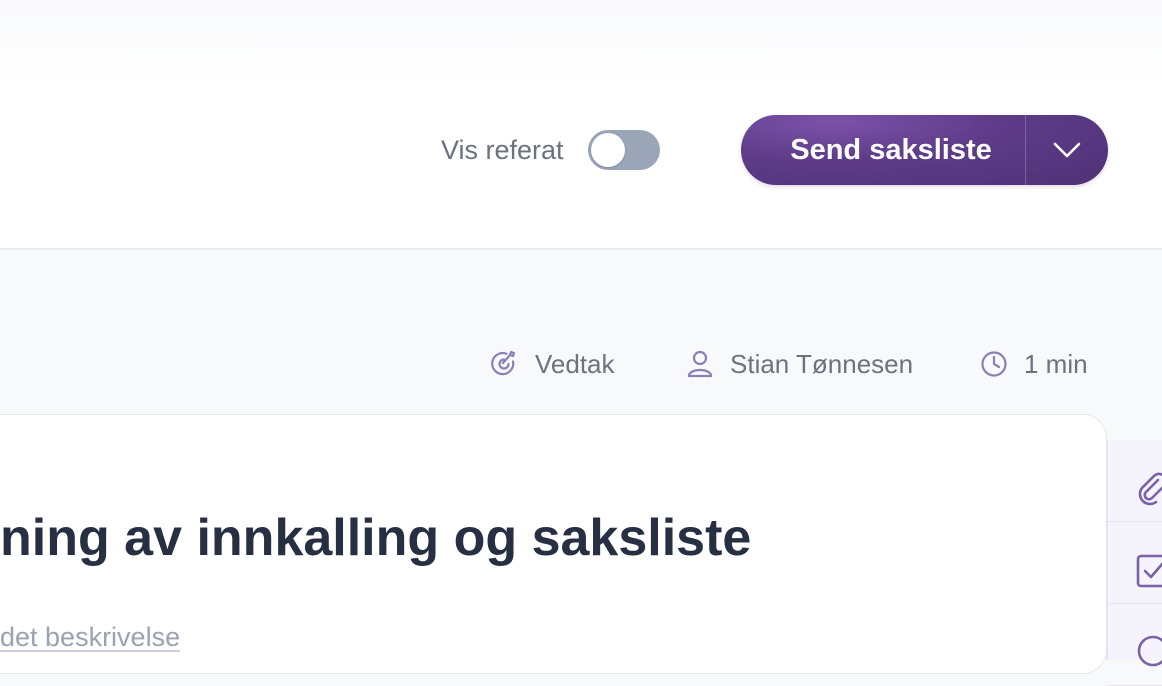 The width and height of the screenshot is (1162, 686). What do you see at coordinates (822, 363) in the screenshot?
I see `meta-owner-label: Stian Tønnesen` at bounding box center [822, 363].